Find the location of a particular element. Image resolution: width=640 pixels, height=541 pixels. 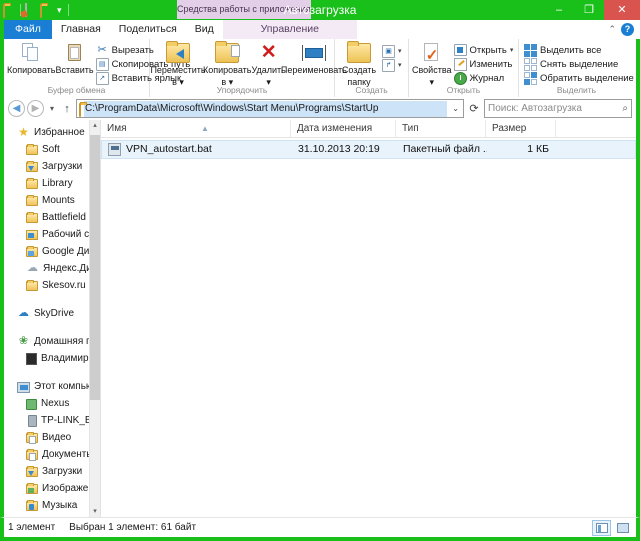

sidebar-item-21: Рабочий стол is located at coordinates (52, 515).